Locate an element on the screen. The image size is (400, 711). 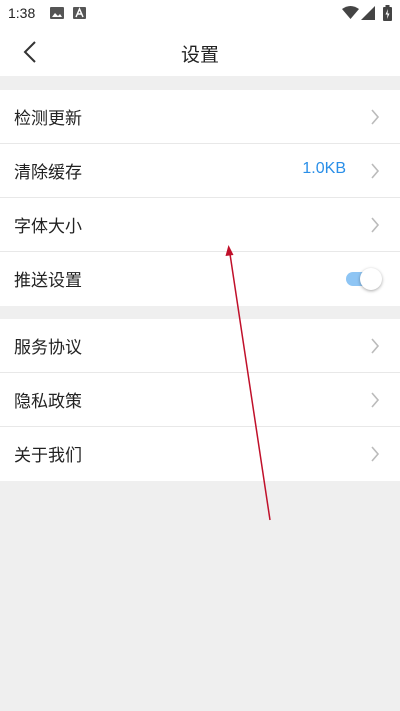
setting-privacy-policy: 隐私政策 is located at coordinates (200, 400).